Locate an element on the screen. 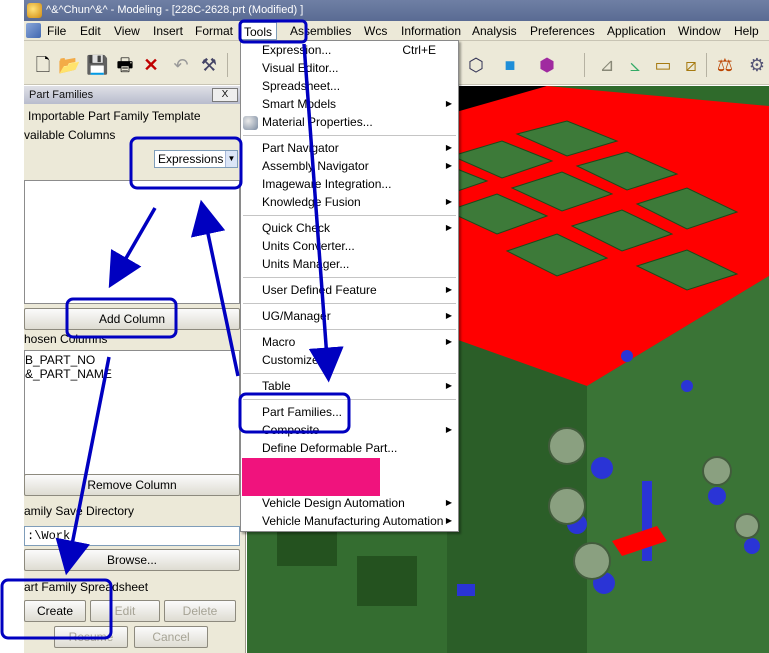  create-button: Create is located at coordinates (55, 611).